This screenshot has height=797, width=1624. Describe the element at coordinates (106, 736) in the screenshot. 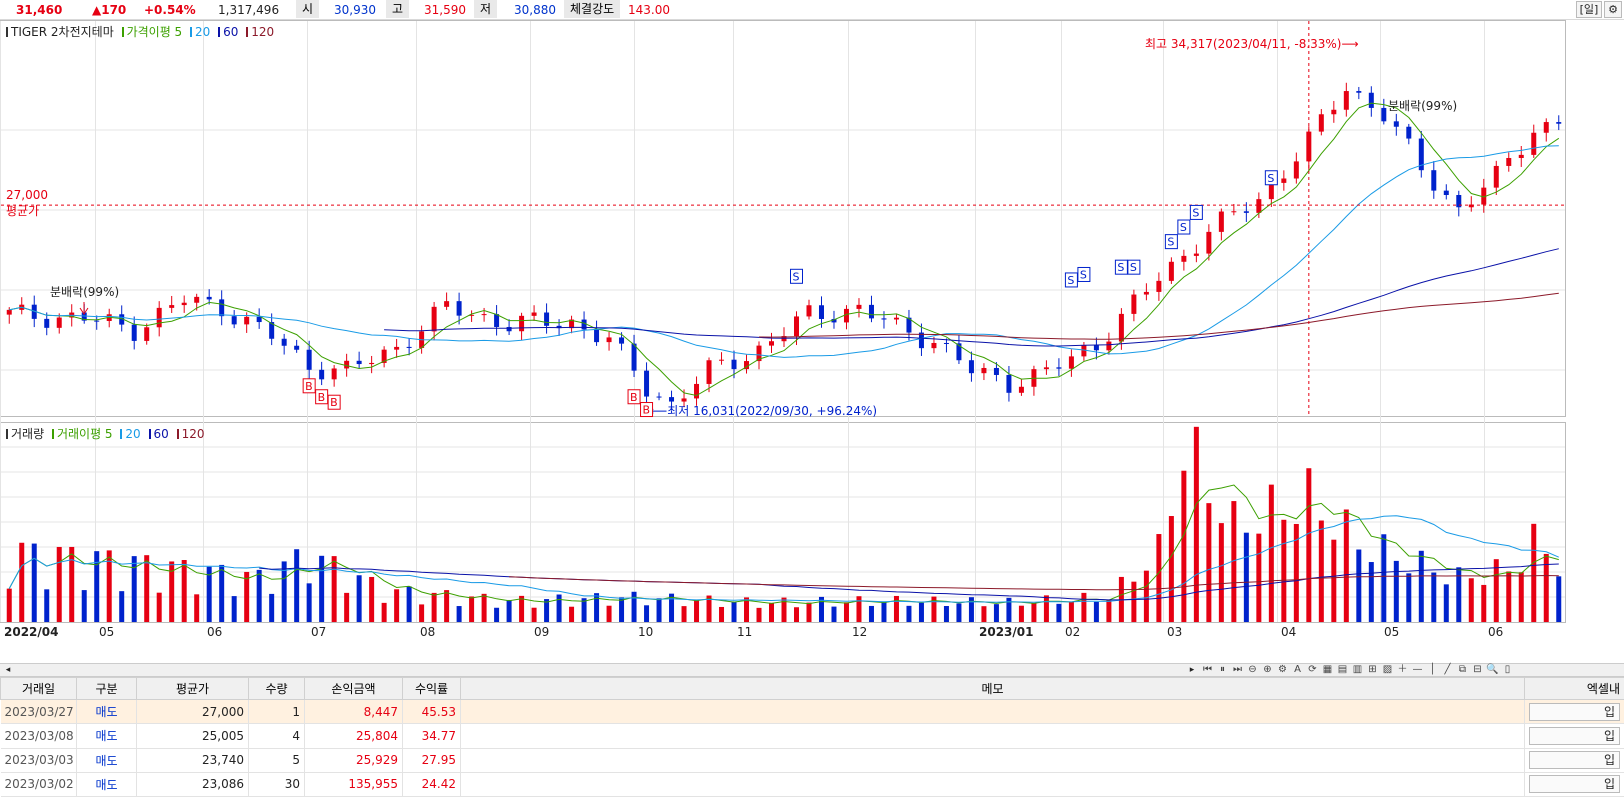

I see `cell-type: 매도` at that location.